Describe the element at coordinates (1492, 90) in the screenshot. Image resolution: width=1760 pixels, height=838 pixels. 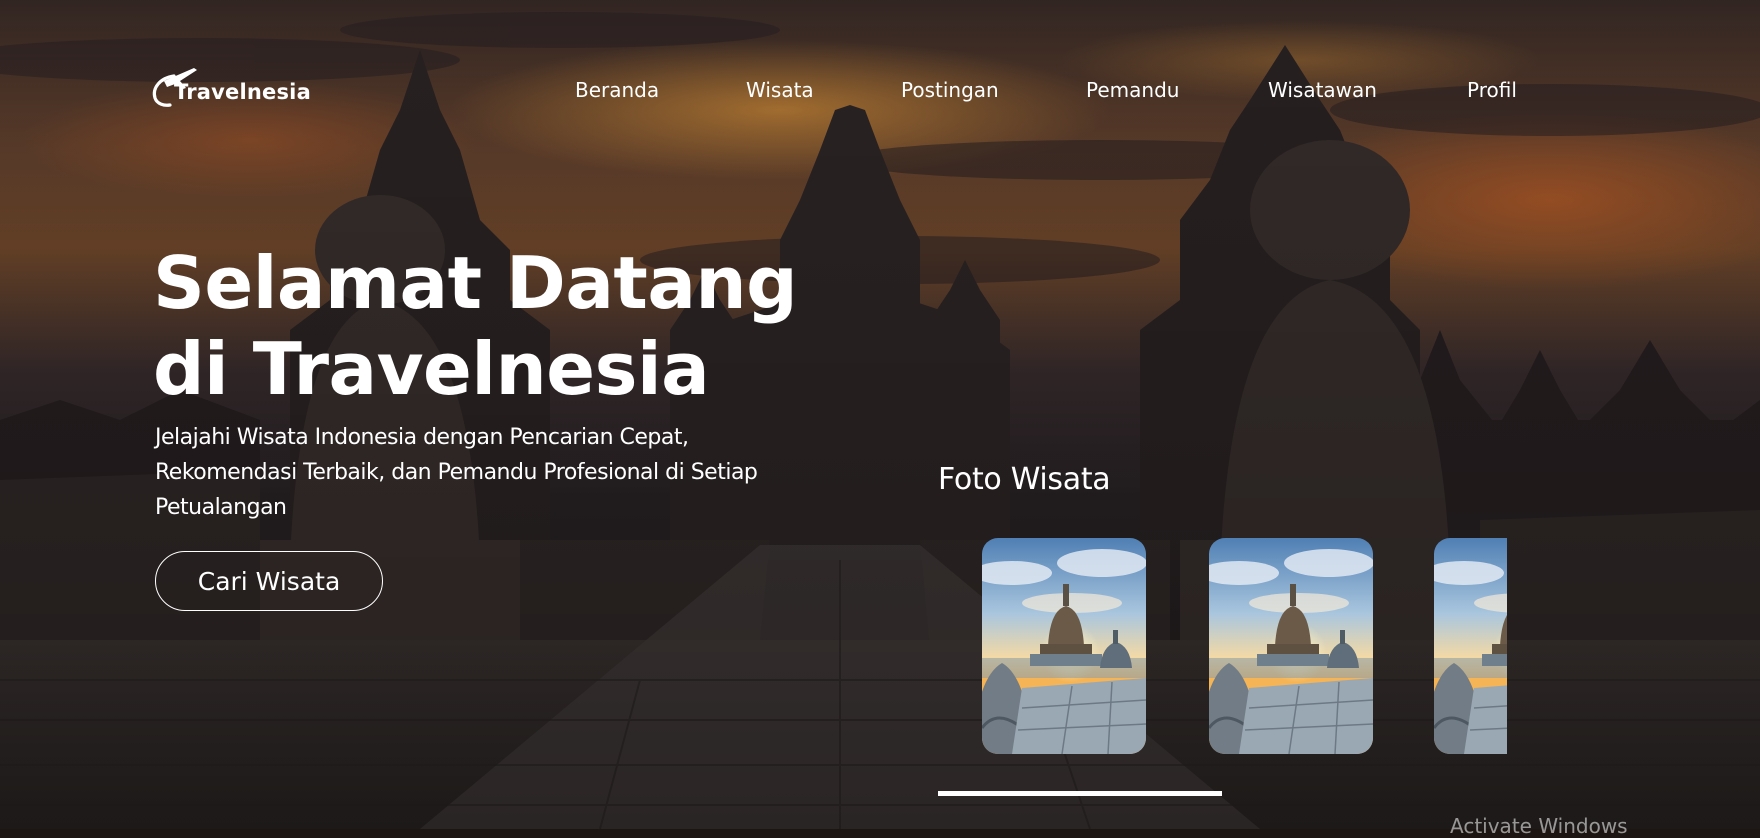
I see `nav-item-profil: Profil` at that location.